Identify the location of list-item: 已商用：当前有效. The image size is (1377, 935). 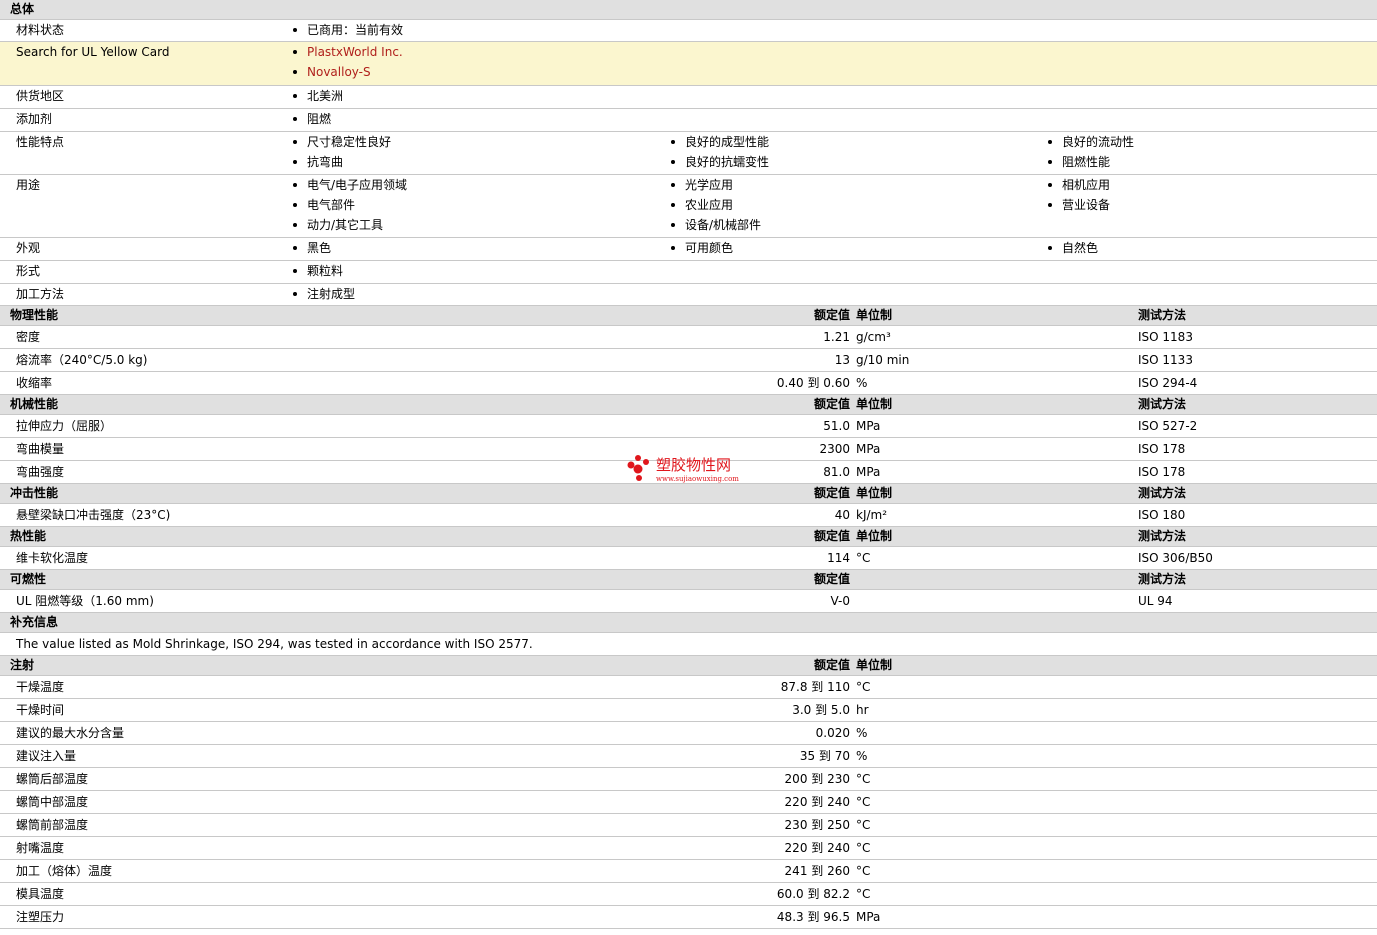
(348, 30).